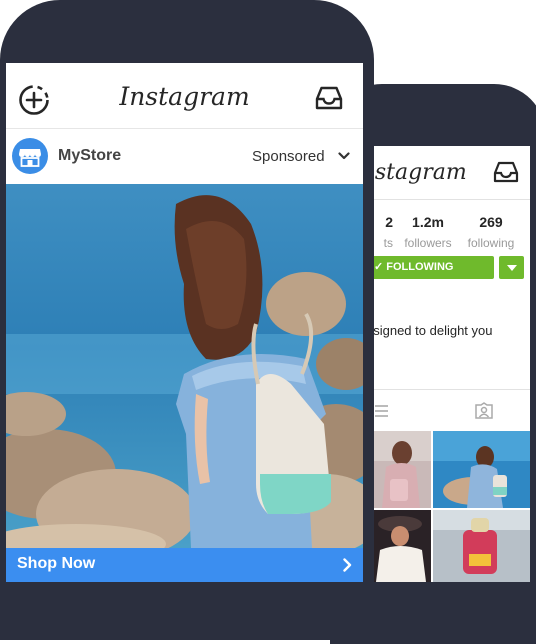  I want to click on tab-divider, so click(448, 389).